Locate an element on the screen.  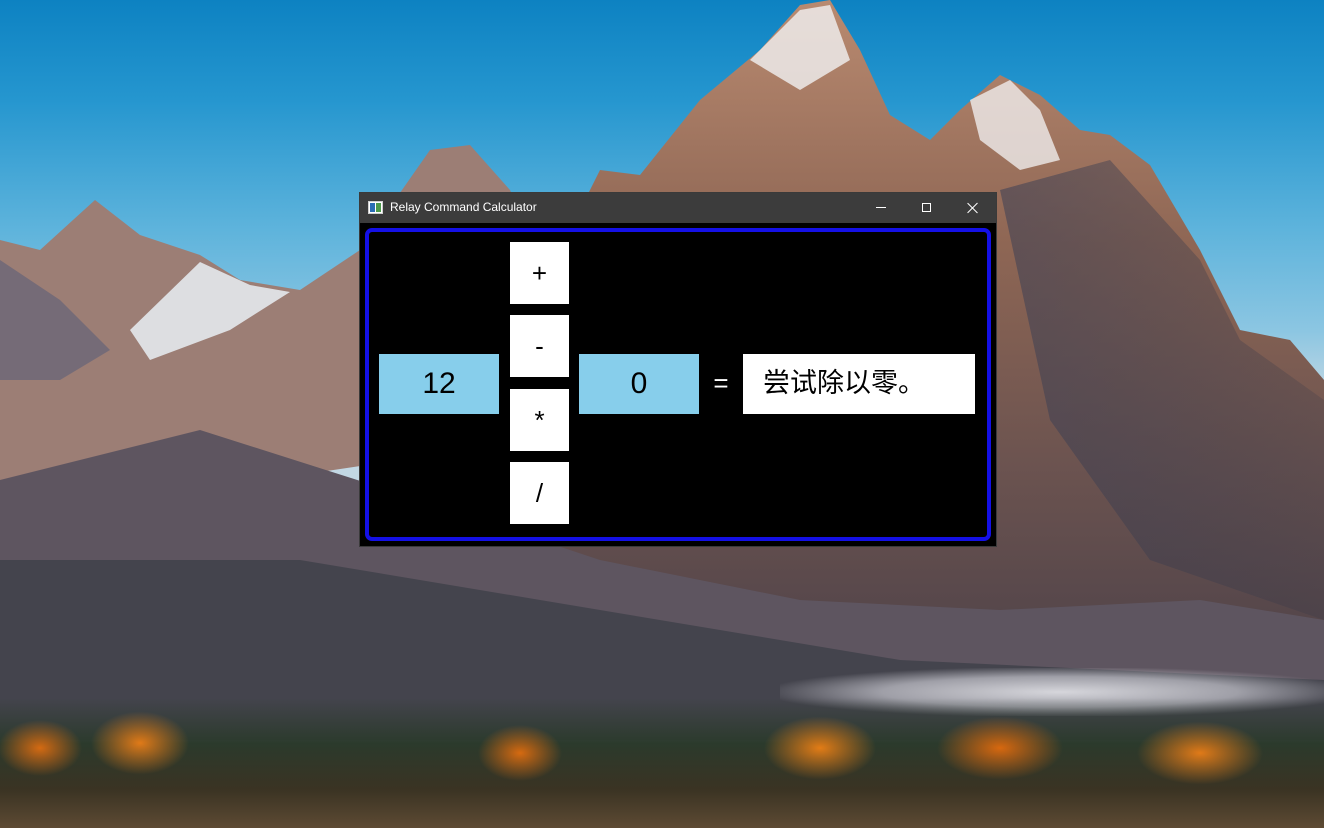
window-title: Relay Command Calculator is located at coordinates (463, 207).